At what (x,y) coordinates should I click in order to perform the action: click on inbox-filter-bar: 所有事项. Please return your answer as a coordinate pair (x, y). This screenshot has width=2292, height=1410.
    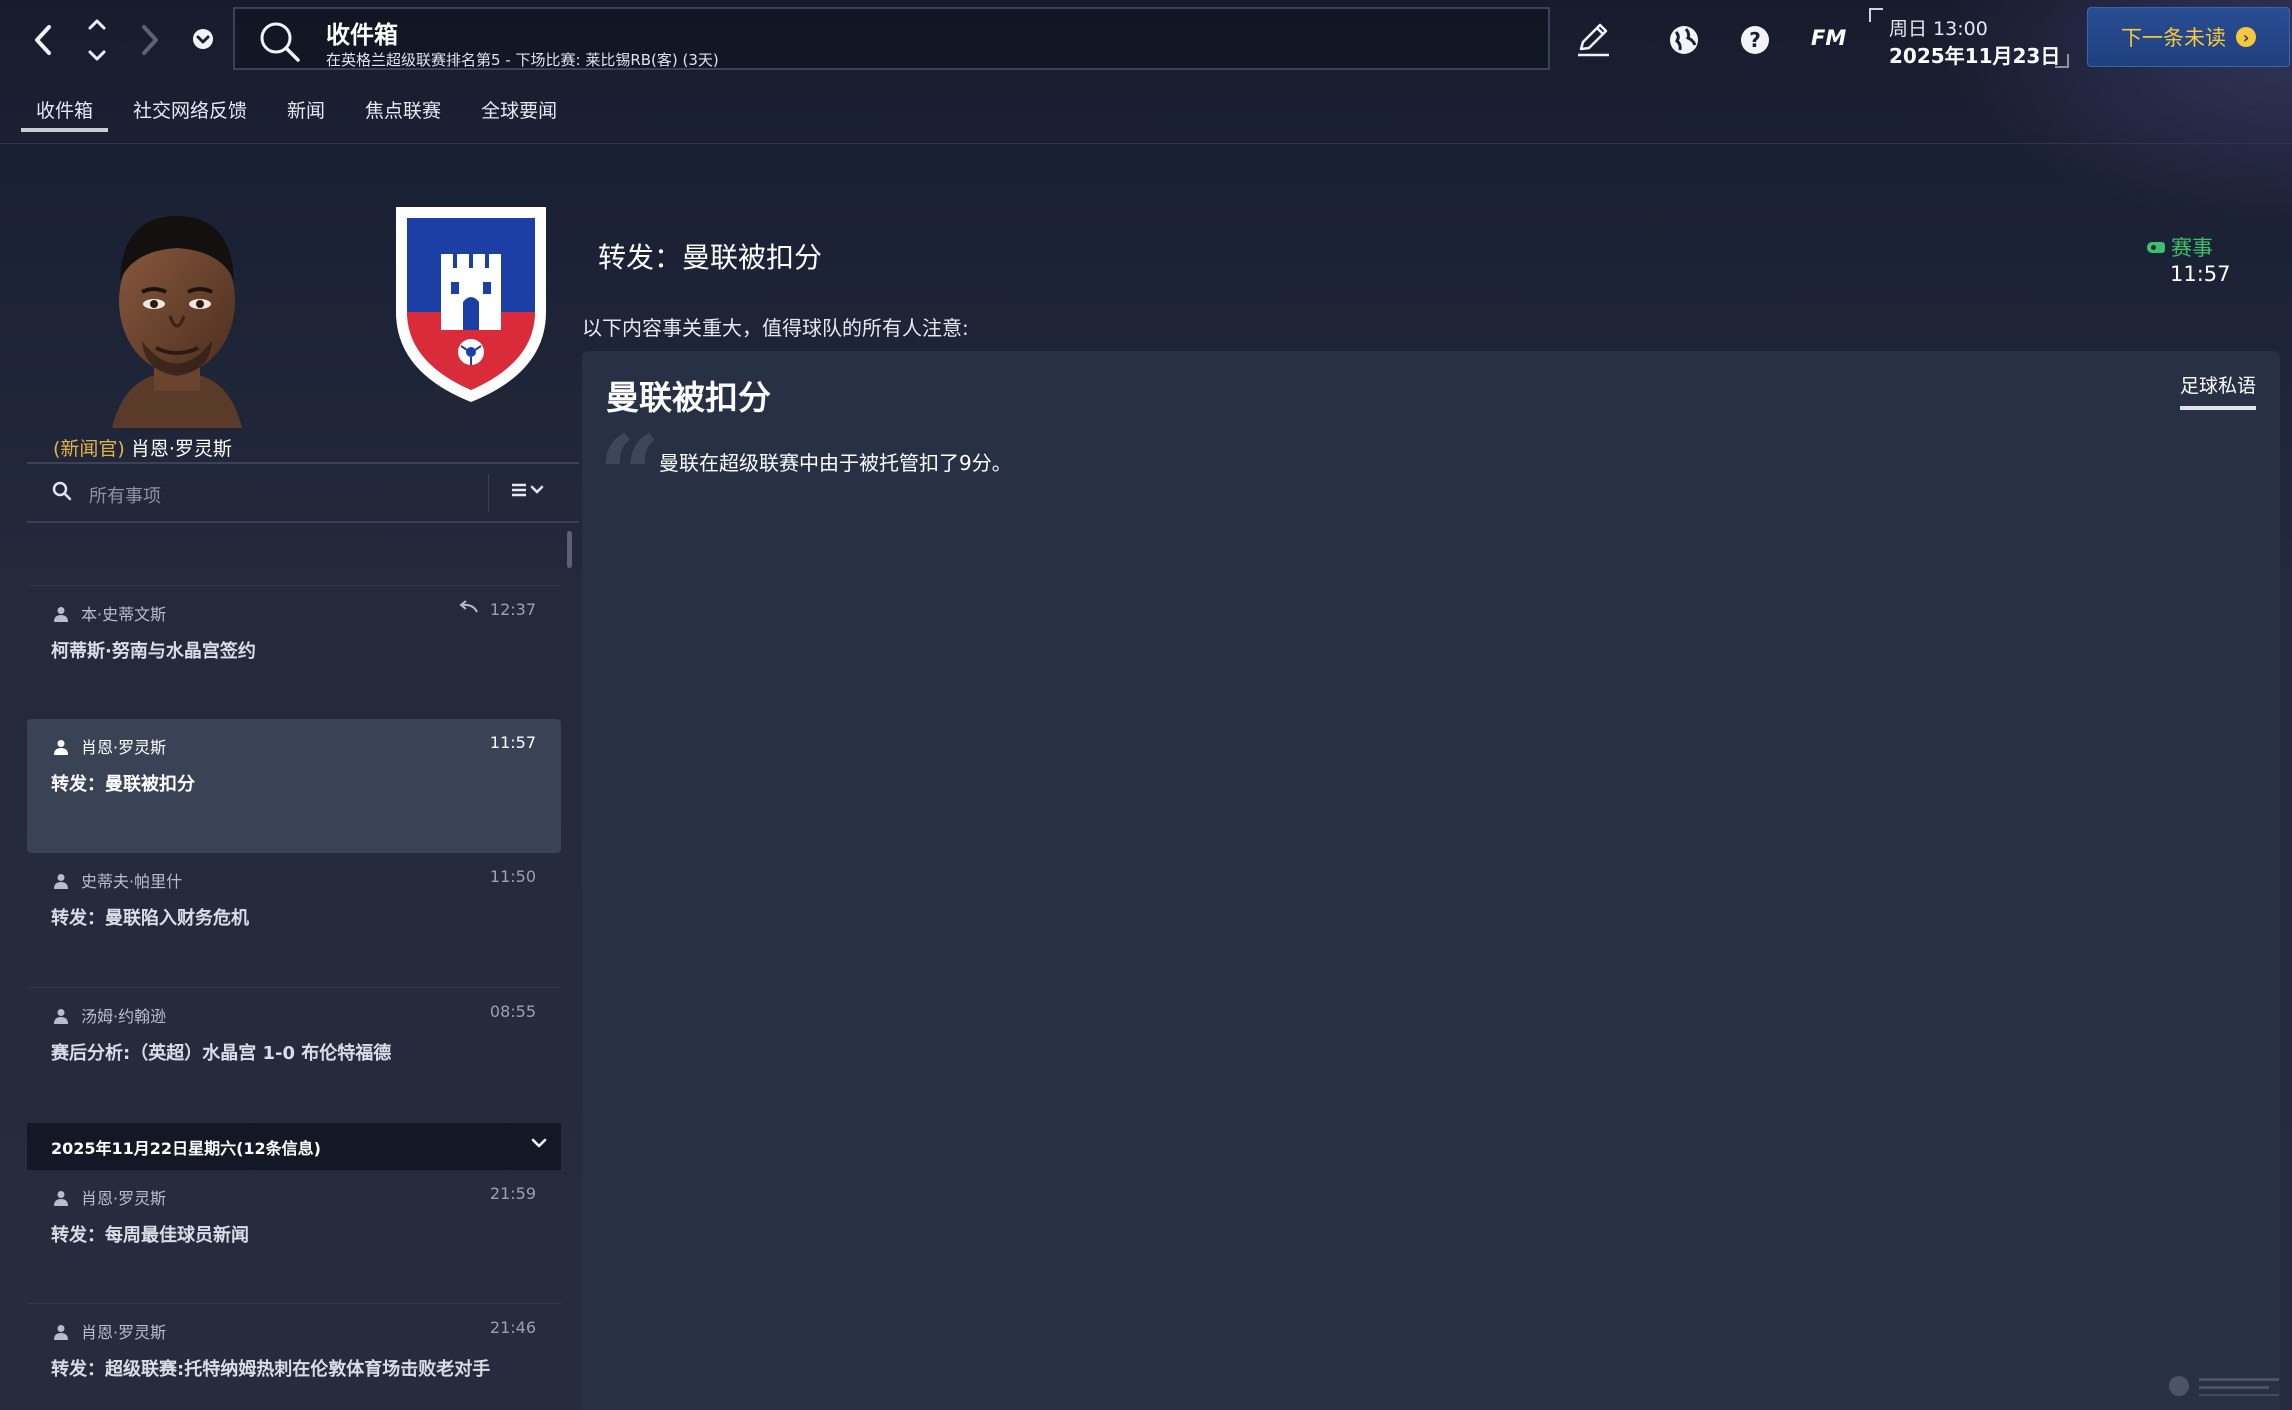
    Looking at the image, I should click on (303, 492).